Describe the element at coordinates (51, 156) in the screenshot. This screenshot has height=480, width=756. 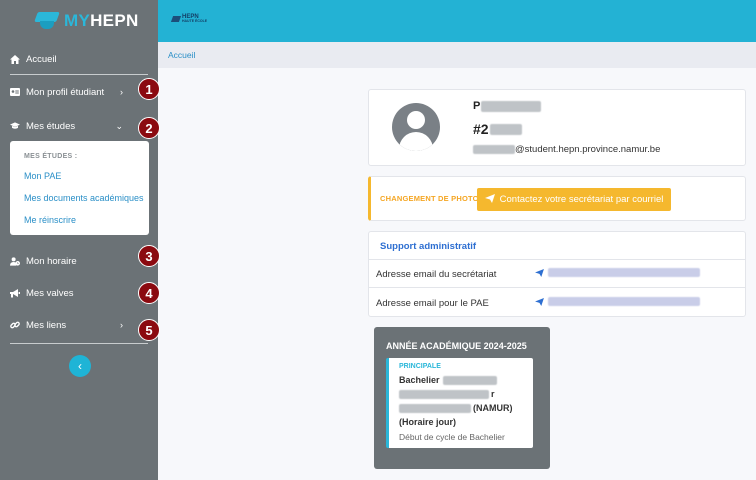
I see `submenu-title: MES ÉTUDES :` at that location.